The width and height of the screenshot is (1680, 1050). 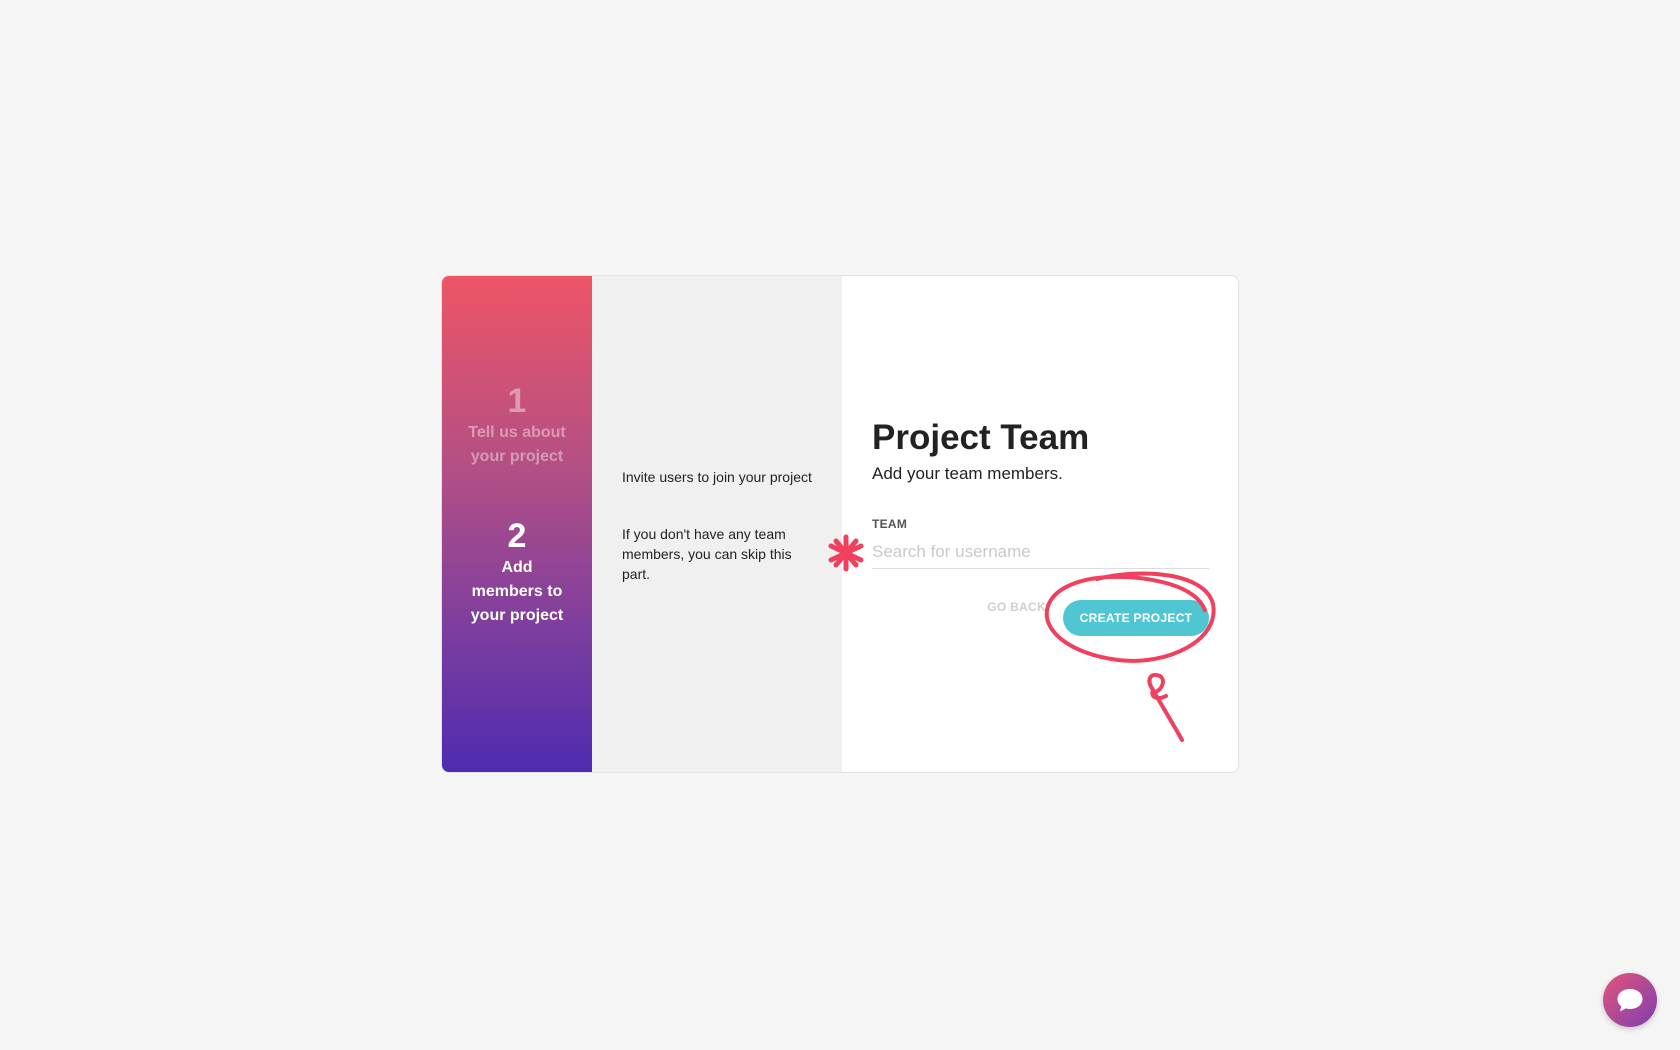 I want to click on step-1: 1 Tell us about your project, so click(x=517, y=425).